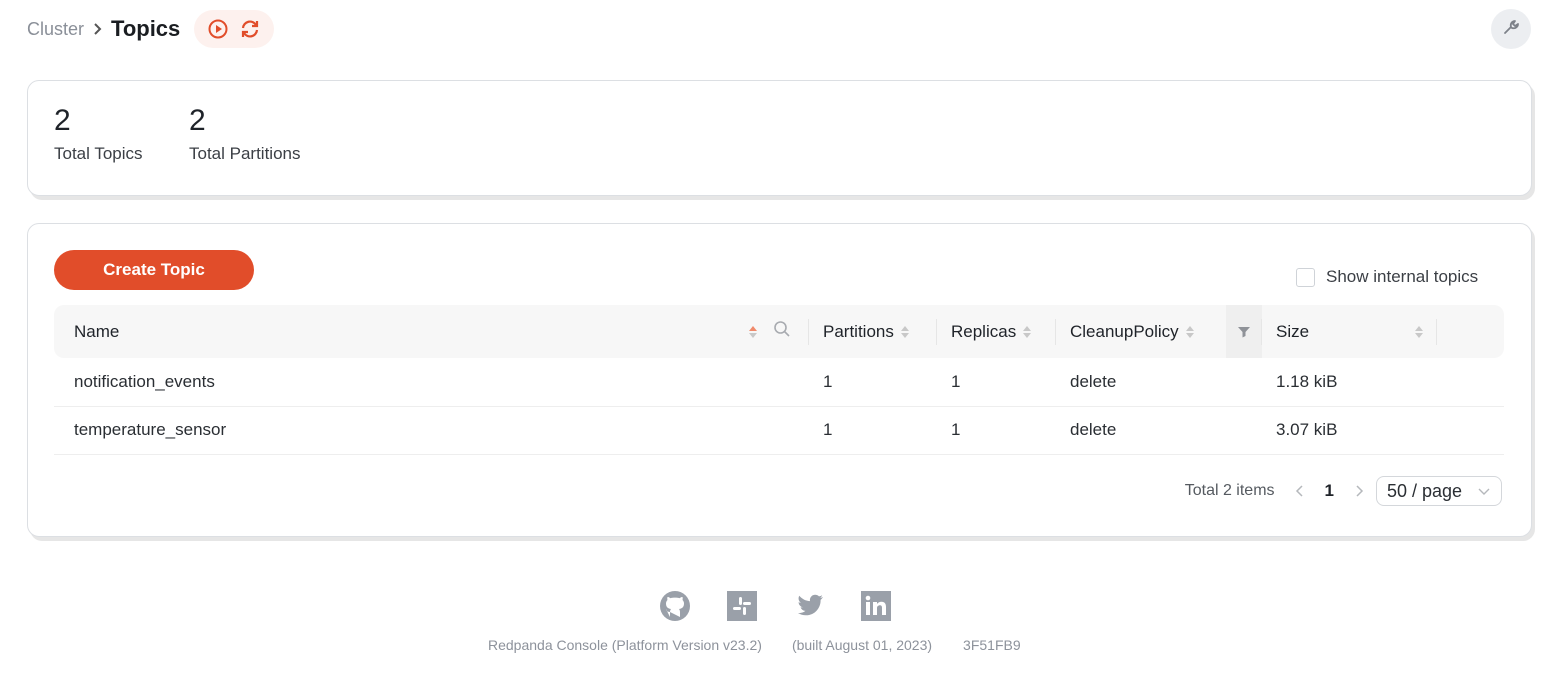  What do you see at coordinates (873, 331) in the screenshot?
I see `column-header-partitions: Partitions` at bounding box center [873, 331].